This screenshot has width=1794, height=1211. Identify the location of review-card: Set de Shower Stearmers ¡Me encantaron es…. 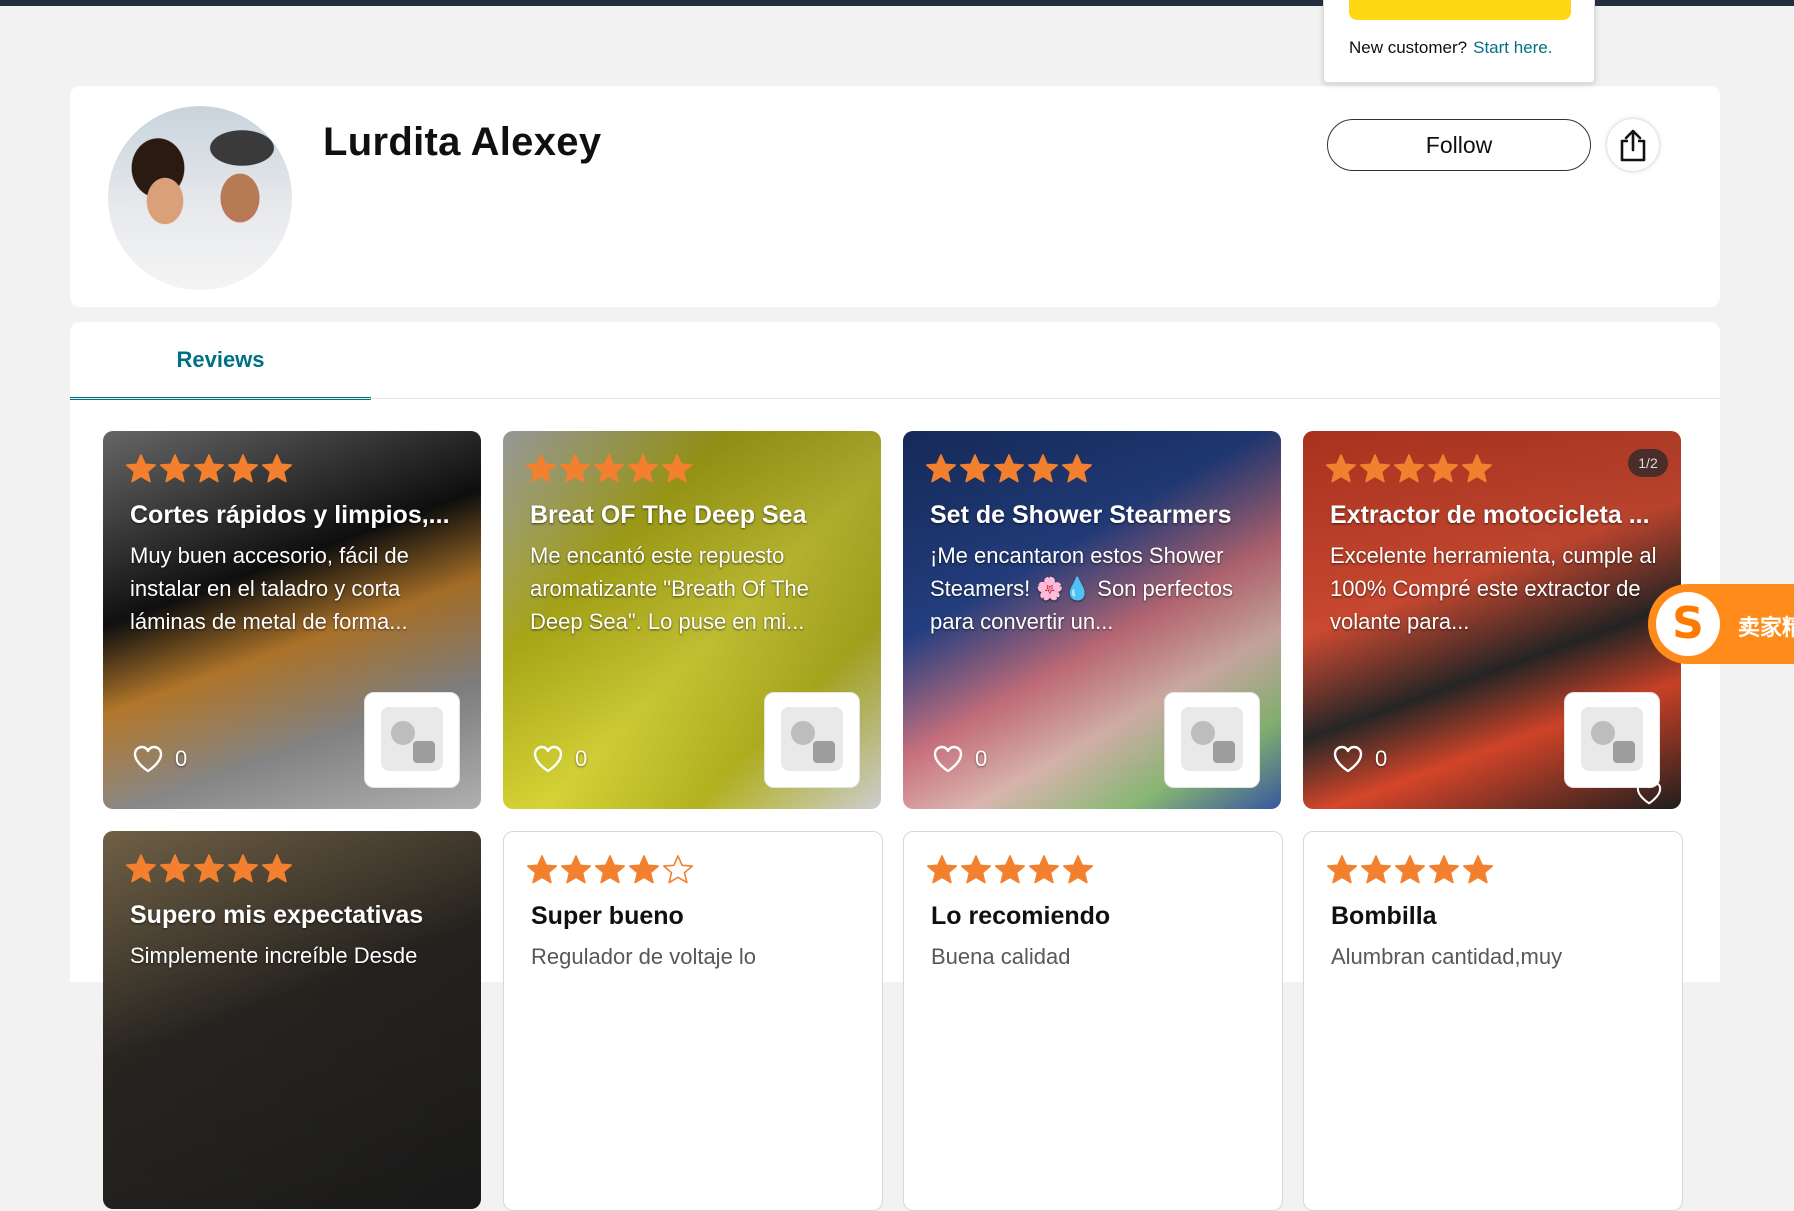
(1092, 620).